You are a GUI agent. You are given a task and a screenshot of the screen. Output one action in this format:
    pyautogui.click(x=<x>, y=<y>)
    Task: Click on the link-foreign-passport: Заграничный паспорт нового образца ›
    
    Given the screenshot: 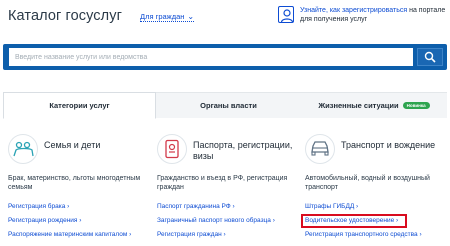 What is the action you would take?
    pyautogui.click(x=231, y=223)
    